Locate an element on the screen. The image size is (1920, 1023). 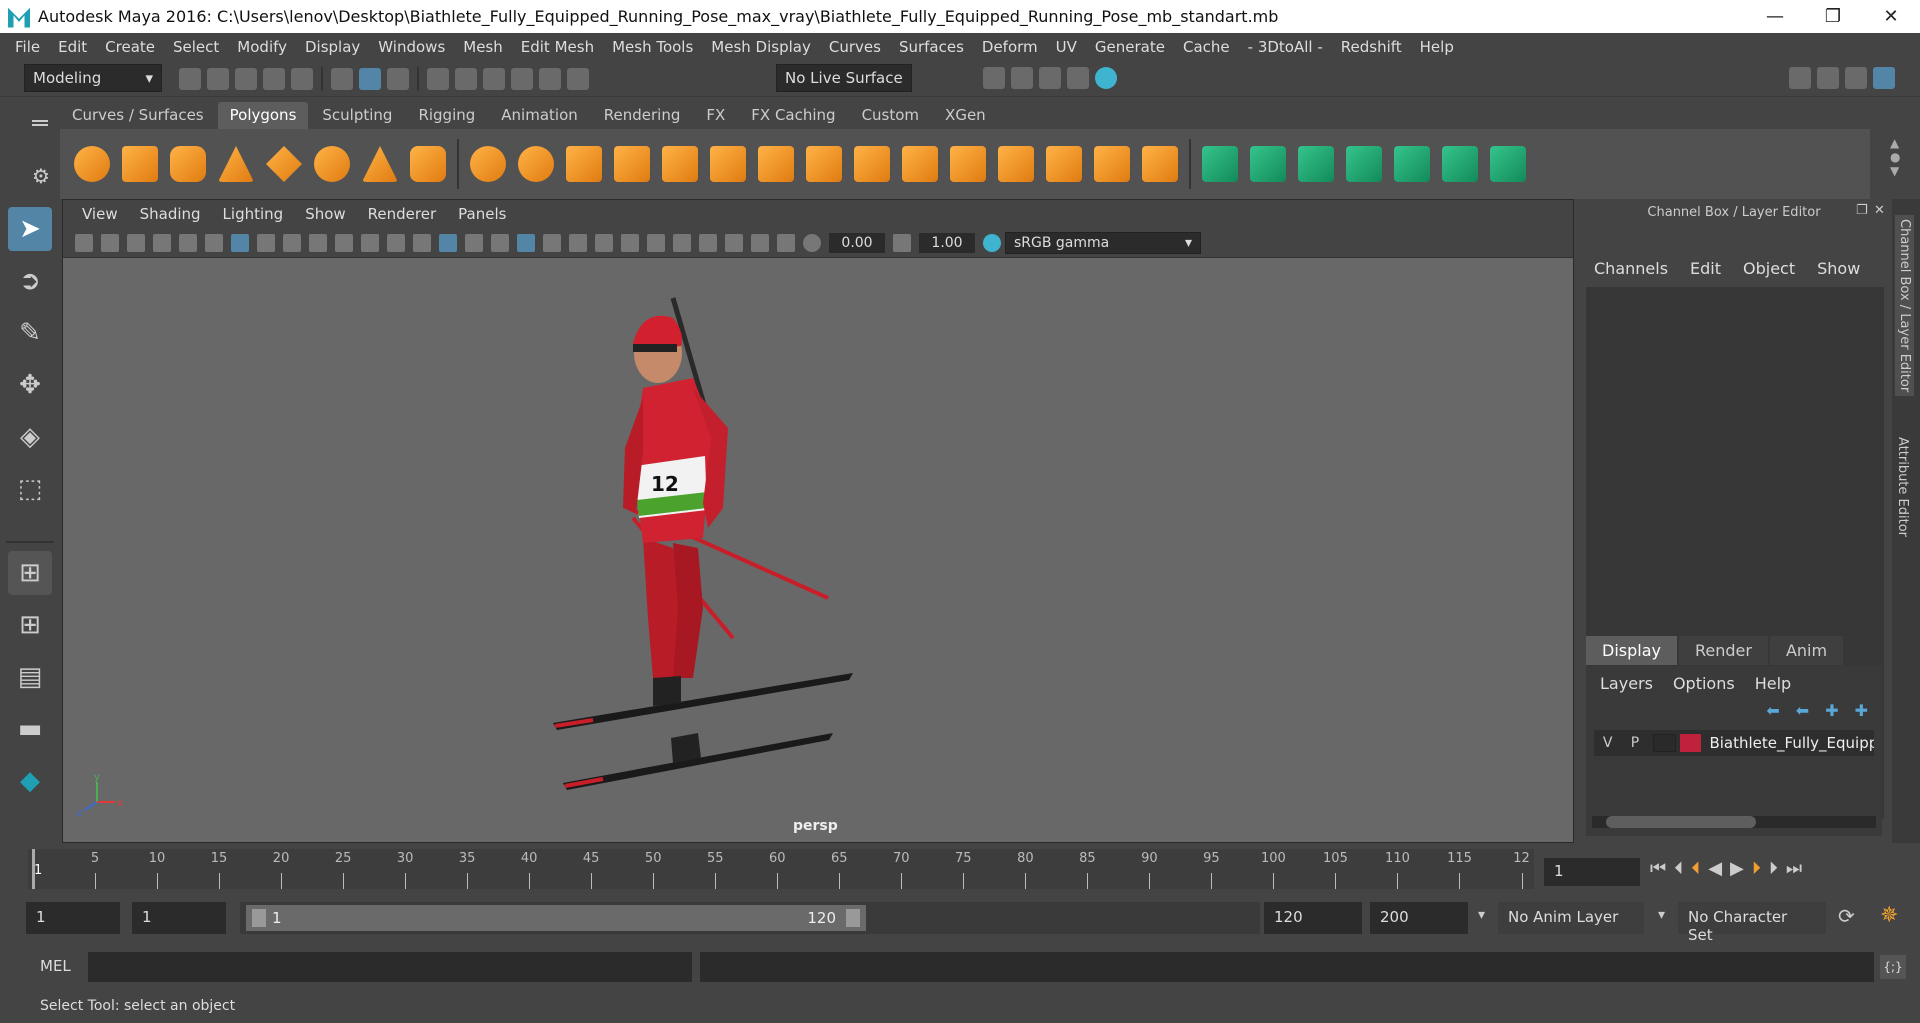
anti-alias-icon is located at coordinates (656, 242).